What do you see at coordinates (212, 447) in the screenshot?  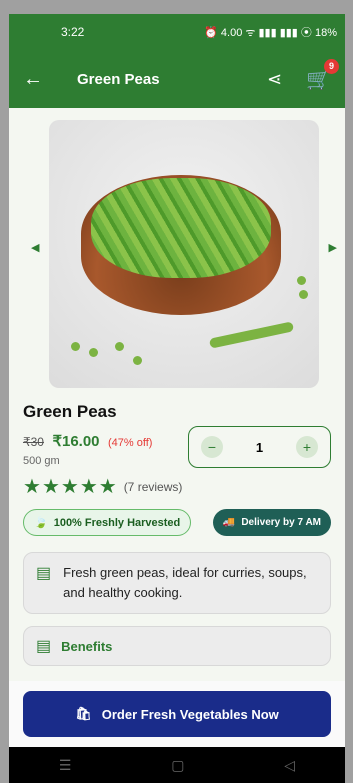 I see `decrease-button: −` at bounding box center [212, 447].